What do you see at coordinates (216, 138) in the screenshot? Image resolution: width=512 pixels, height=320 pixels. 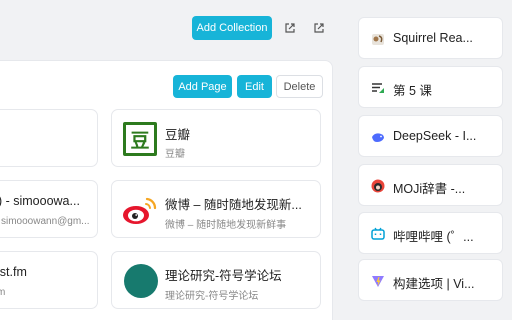 I see `page-card-douban: 豆 豆瓣 豆瓣` at bounding box center [216, 138].